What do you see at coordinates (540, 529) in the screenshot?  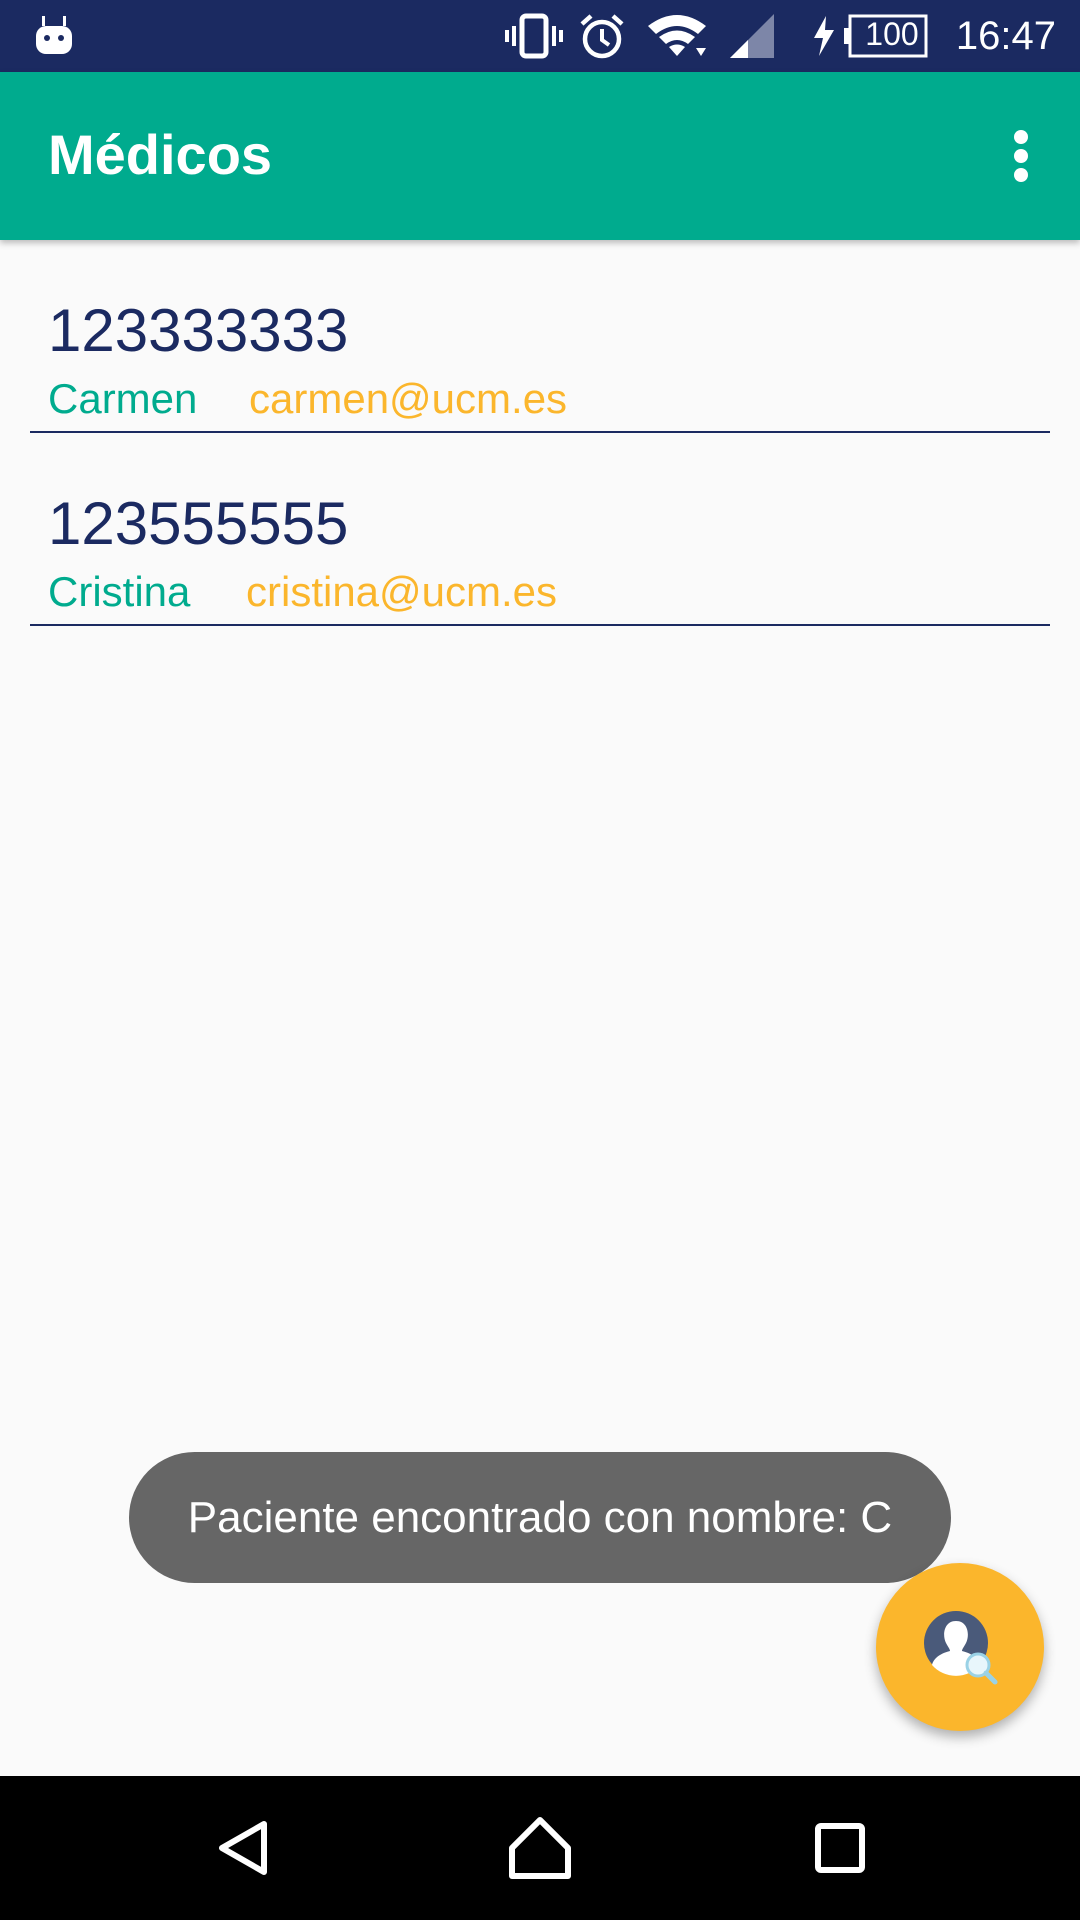 I see `list-item: 123555555 Cristina cristina@ucm.es` at bounding box center [540, 529].